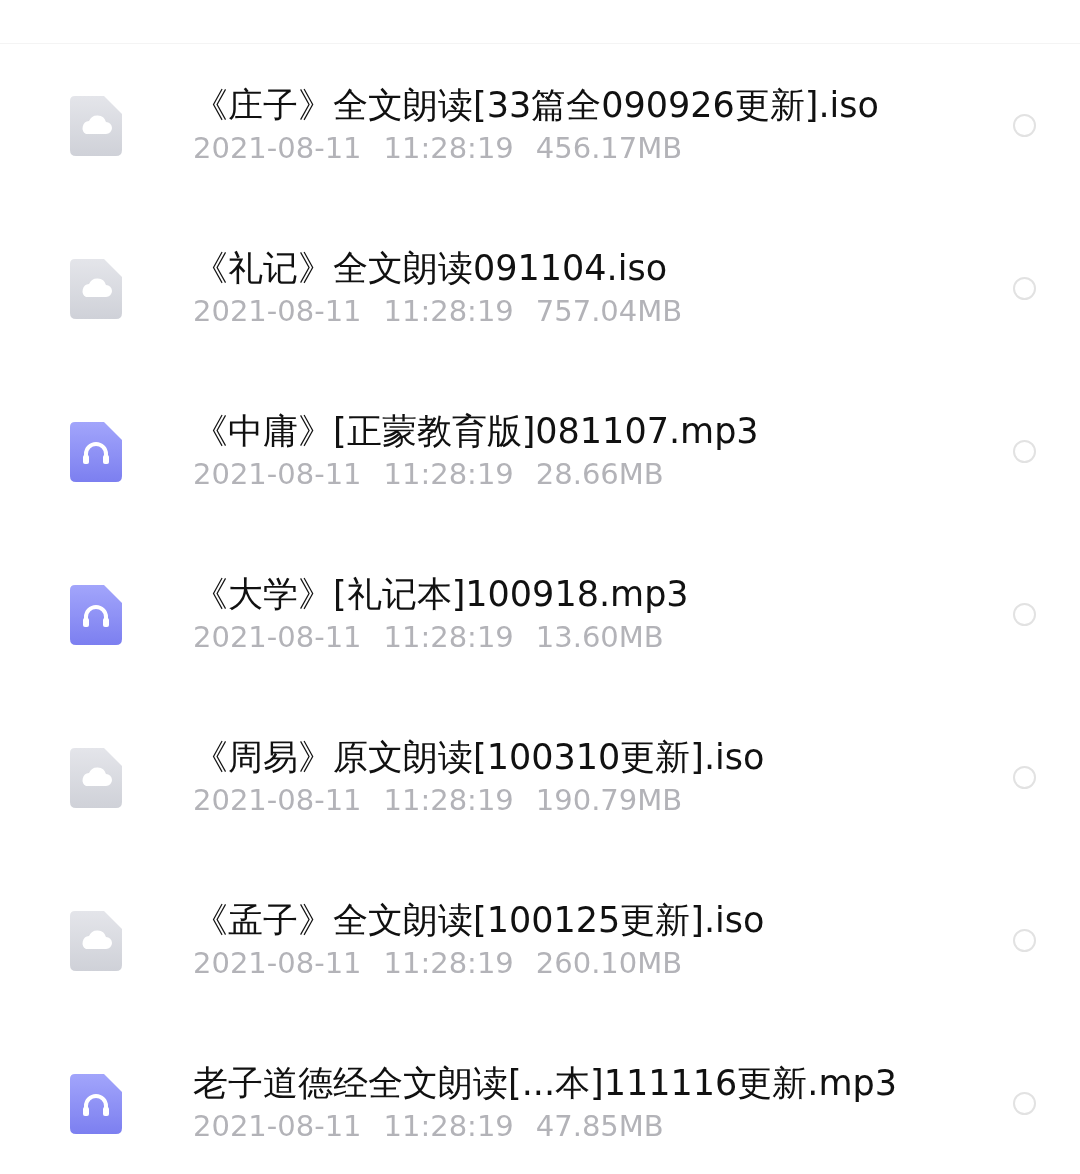 The width and height of the screenshot is (1080, 1174). What do you see at coordinates (599, 636) in the screenshot?
I see `file-size: 13.60MB` at bounding box center [599, 636].